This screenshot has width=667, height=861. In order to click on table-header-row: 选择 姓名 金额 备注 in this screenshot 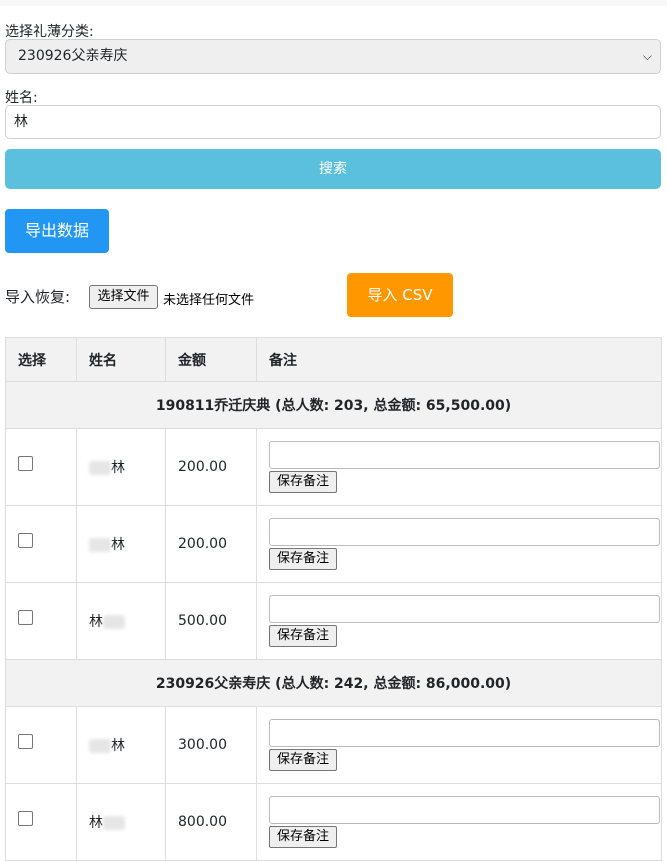, I will do `click(333, 359)`.